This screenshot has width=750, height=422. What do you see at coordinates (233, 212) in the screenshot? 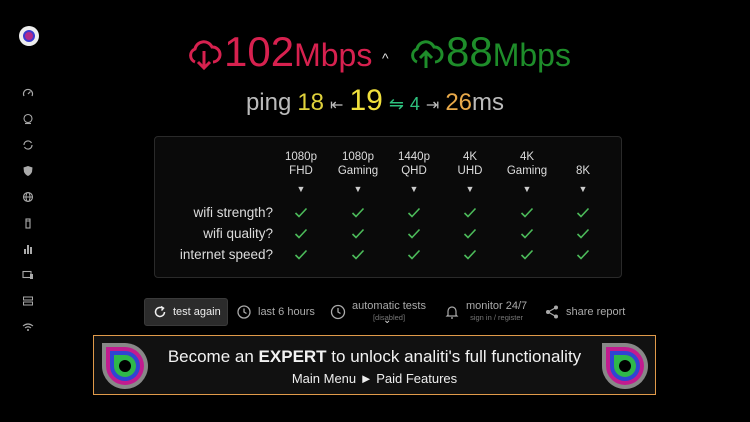
I see `table-row-label: wifi strength?` at bounding box center [233, 212].